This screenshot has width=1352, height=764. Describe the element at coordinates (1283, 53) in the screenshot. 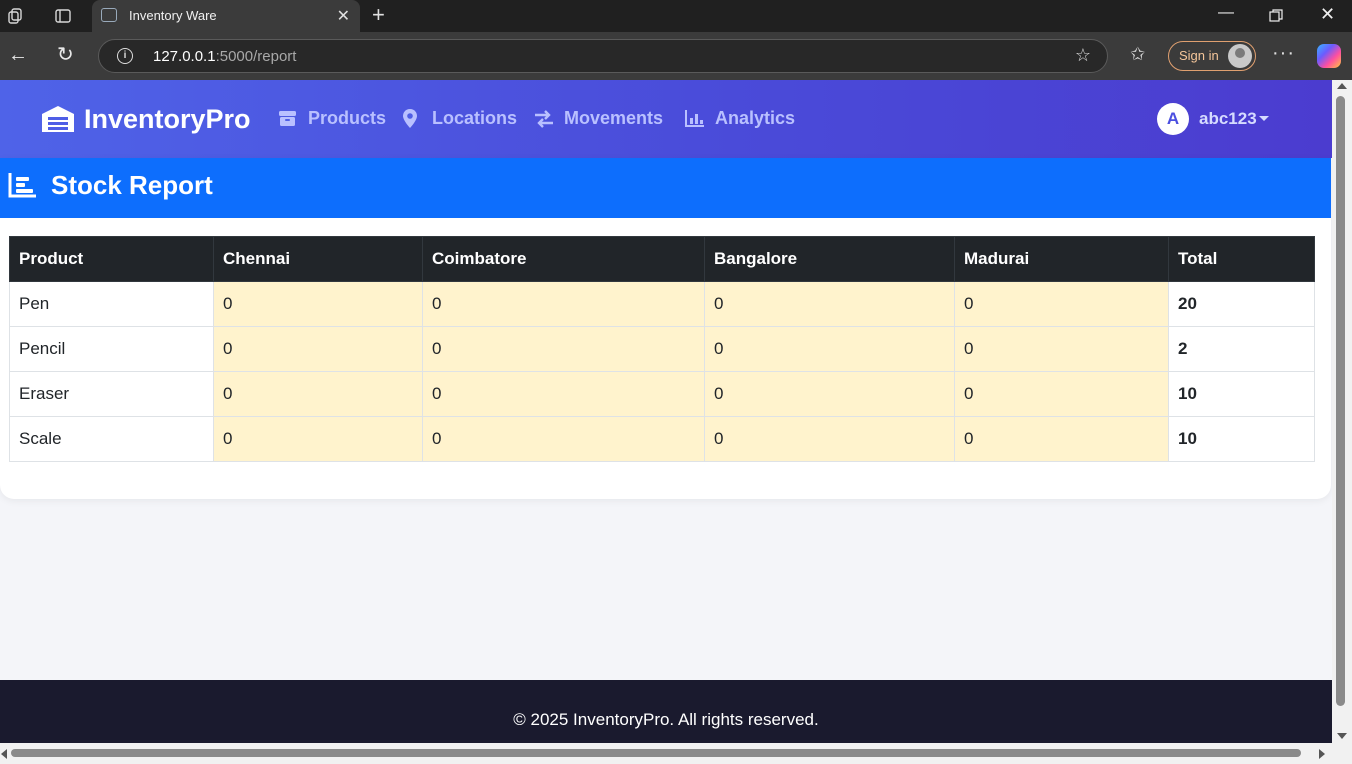

I see `more-icon: ···` at that location.